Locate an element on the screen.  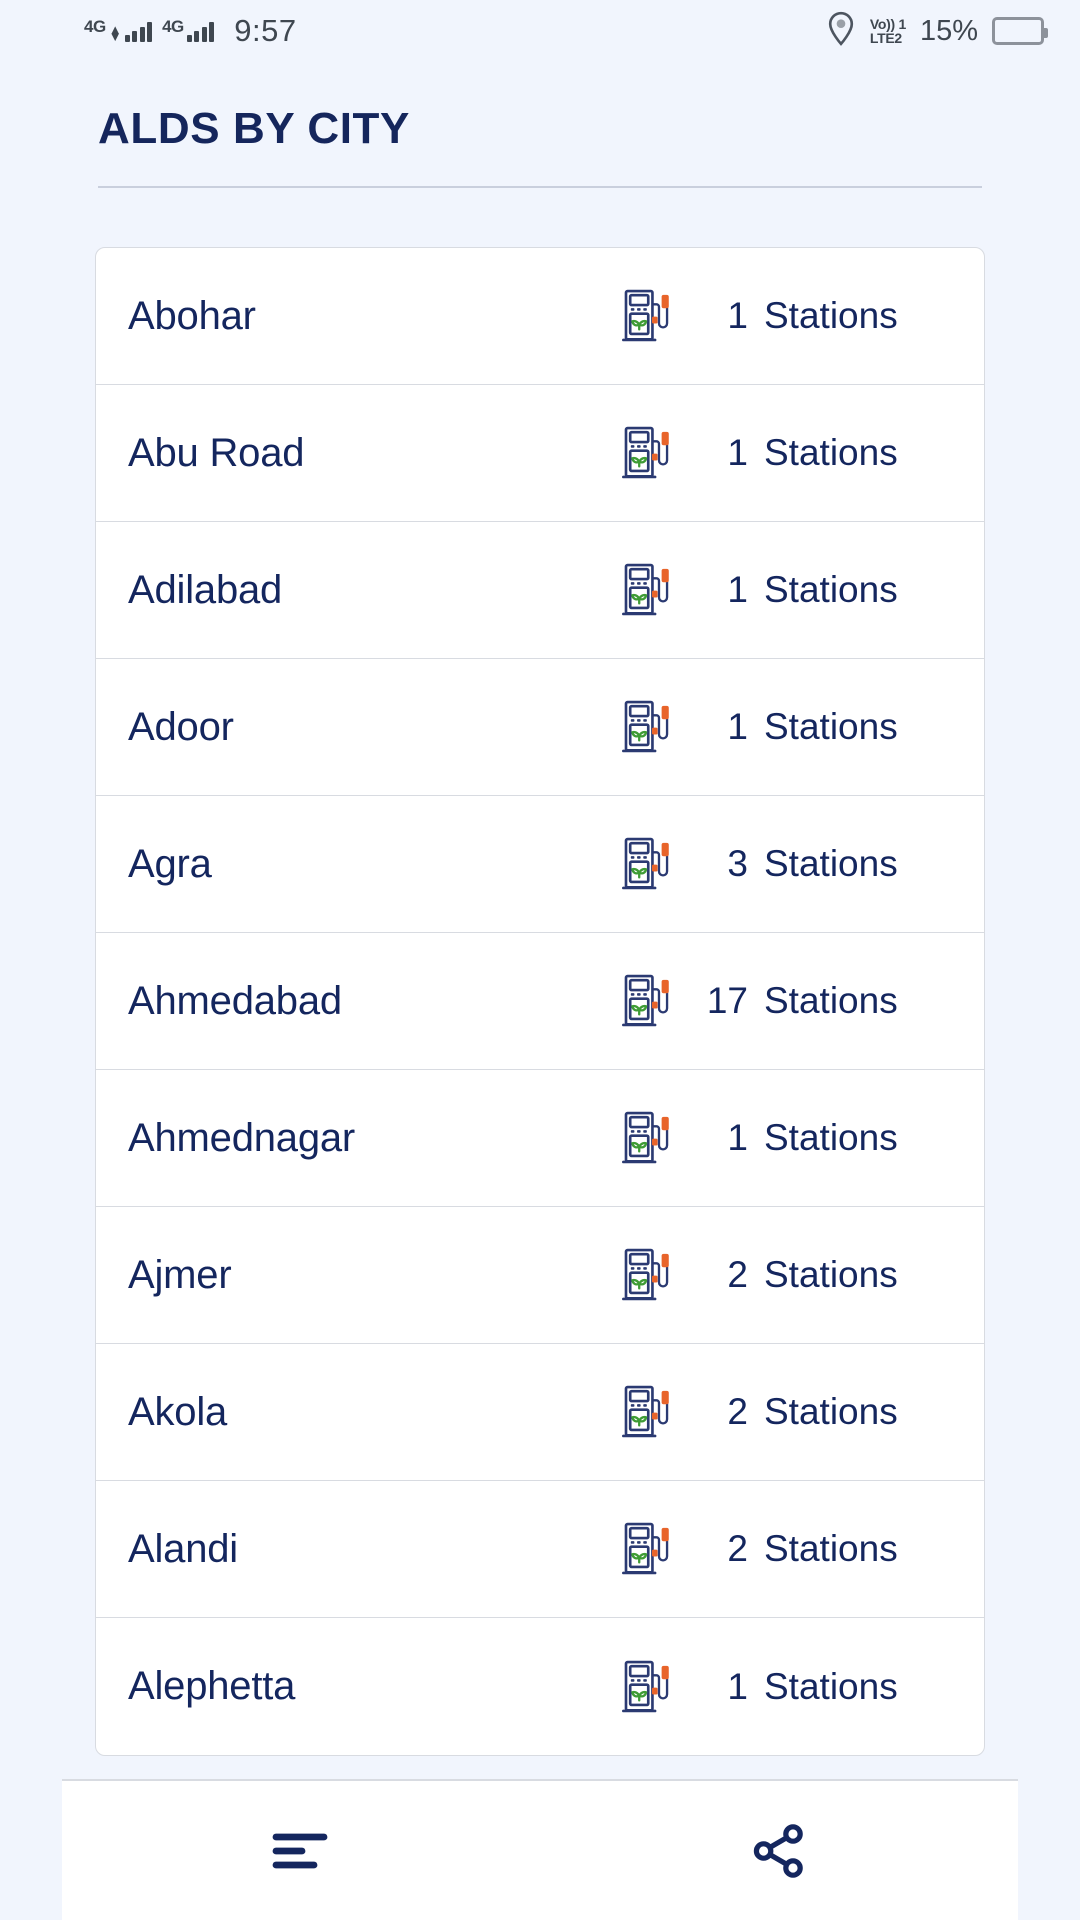
city-list-row: Adilabad 1 Stations is located at coordinates (540, 590).